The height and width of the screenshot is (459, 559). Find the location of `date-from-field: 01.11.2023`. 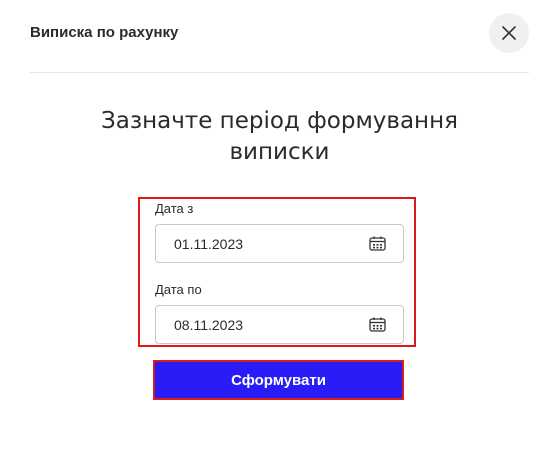

date-from-field: 01.11.2023 is located at coordinates (279, 243).